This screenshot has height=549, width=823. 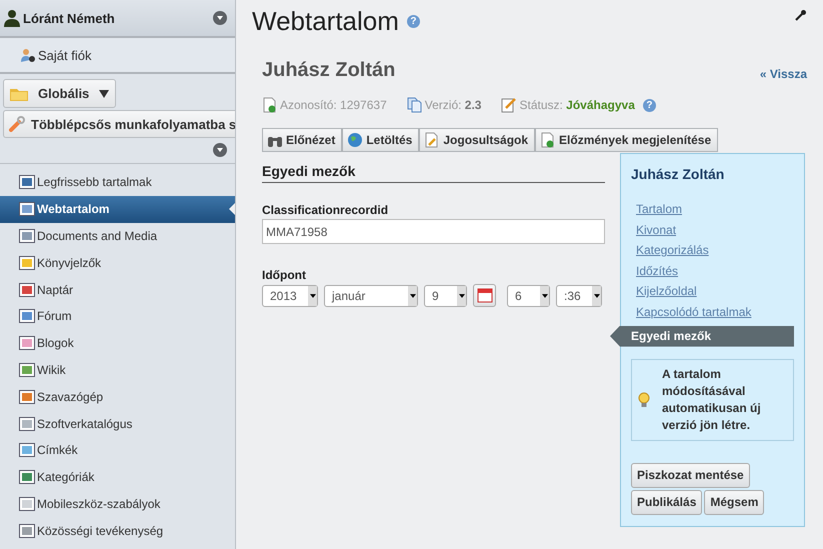 What do you see at coordinates (783, 74) in the screenshot?
I see `back-link: « Vissza` at bounding box center [783, 74].